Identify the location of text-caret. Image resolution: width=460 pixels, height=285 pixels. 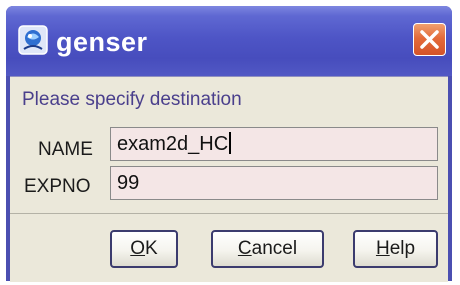
(230, 143).